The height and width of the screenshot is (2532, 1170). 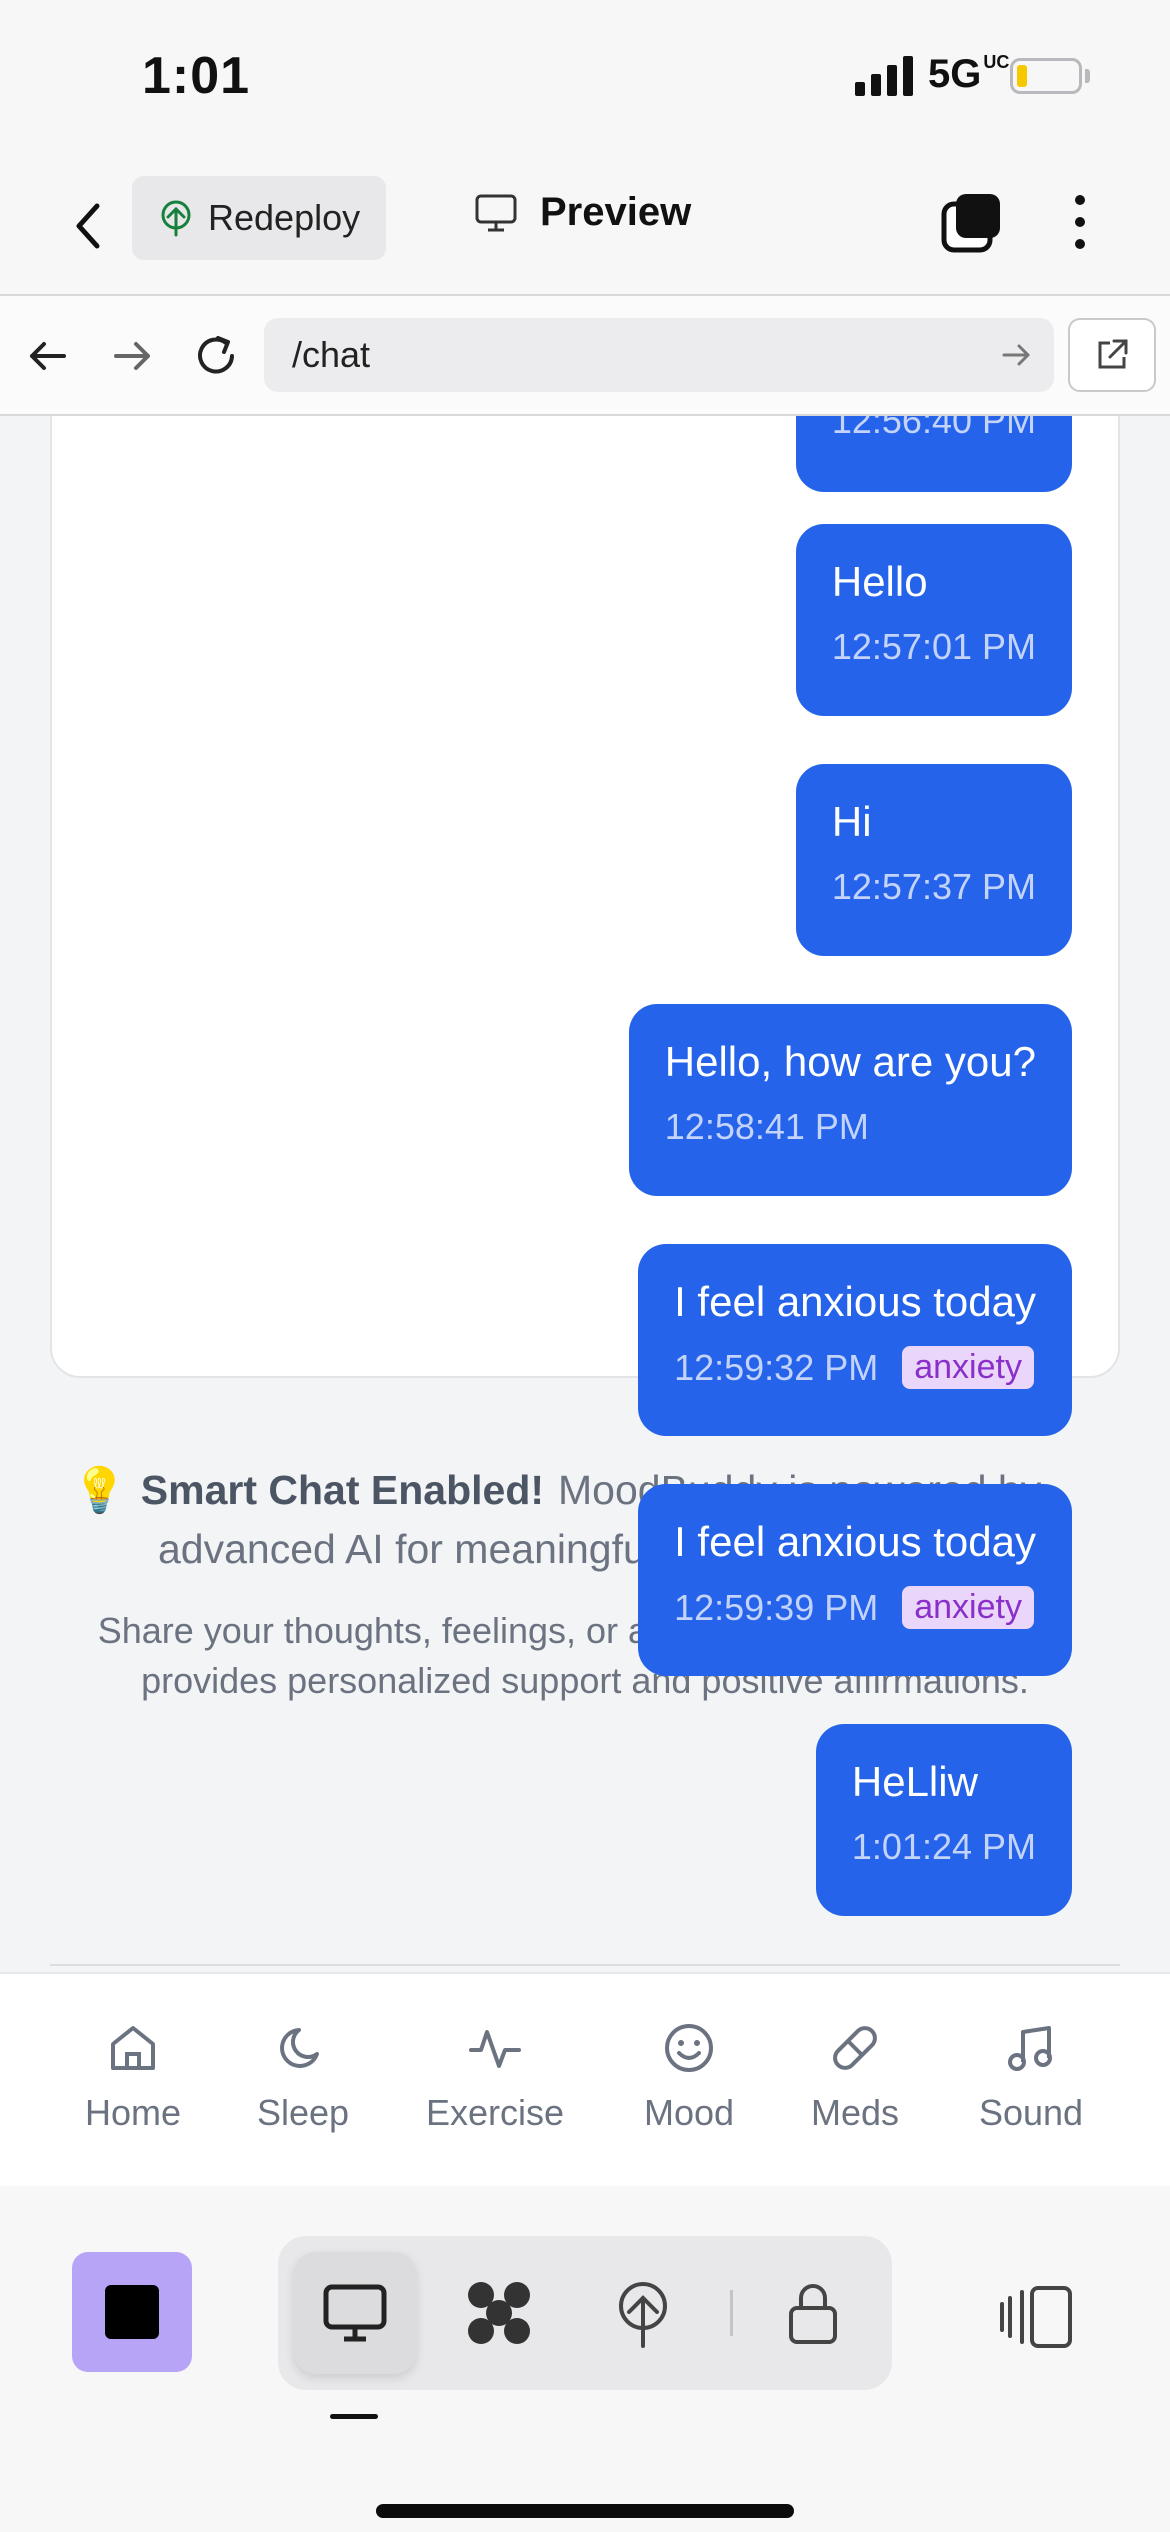 I want to click on url-input: /chat, so click(x=659, y=355).